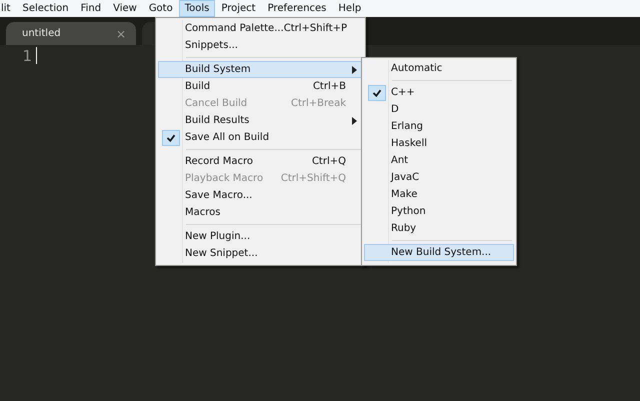  Describe the element at coordinates (350, 8) in the screenshot. I see `menu-bar-item: Help` at that location.